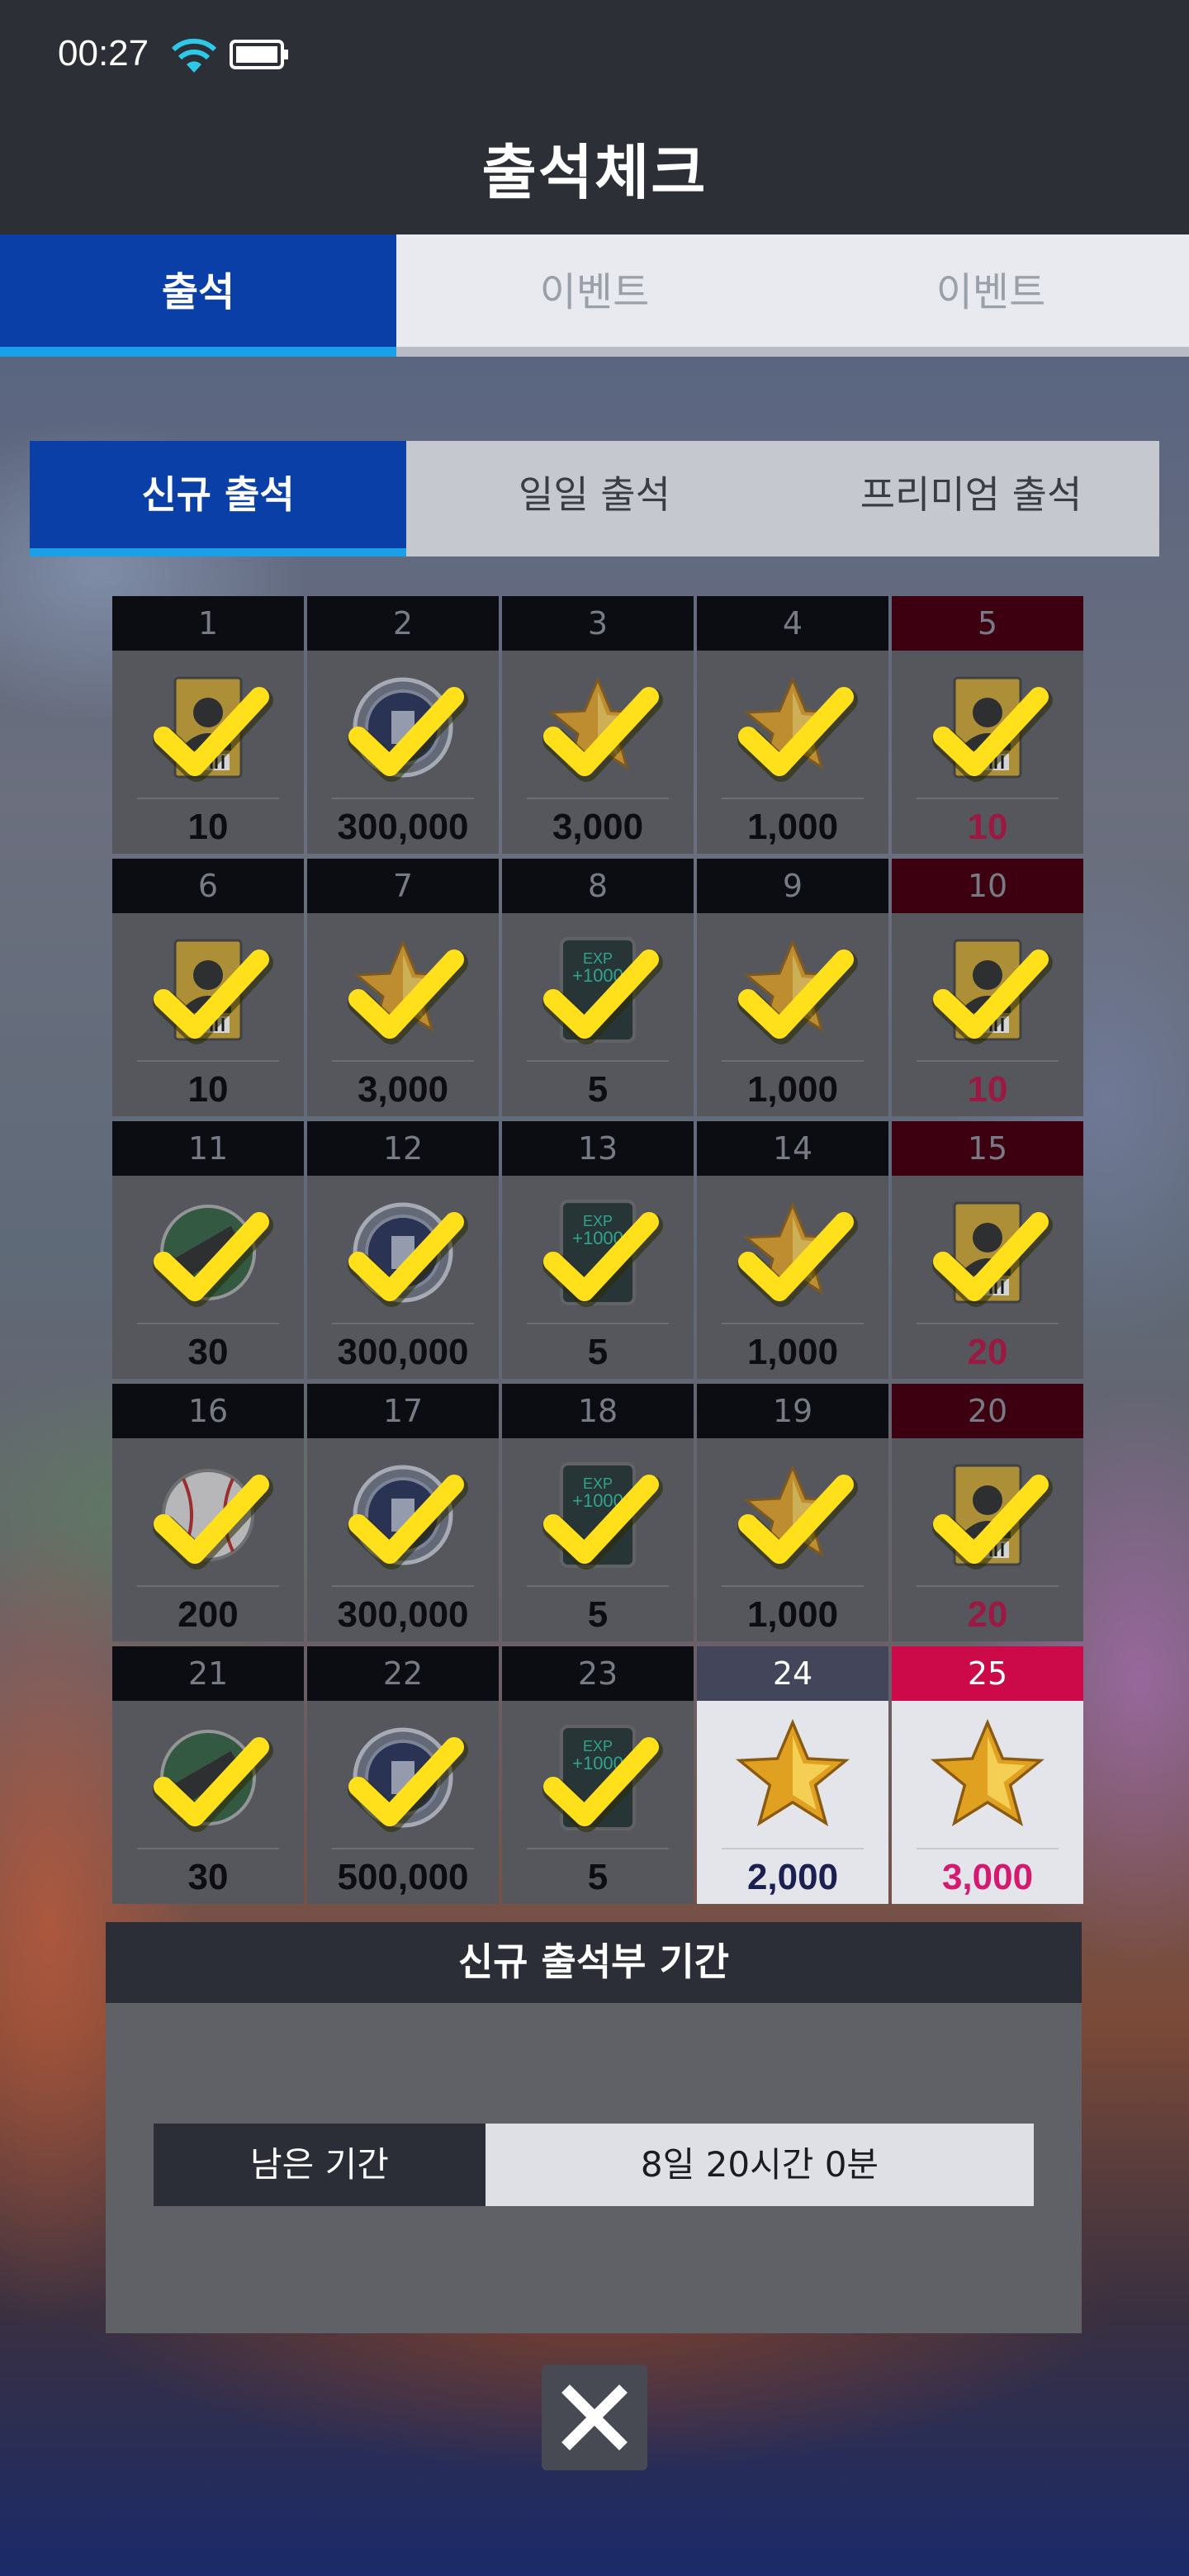 The width and height of the screenshot is (1189, 2576). Describe the element at coordinates (598, 1673) in the screenshot. I see `day-number: 23` at that location.